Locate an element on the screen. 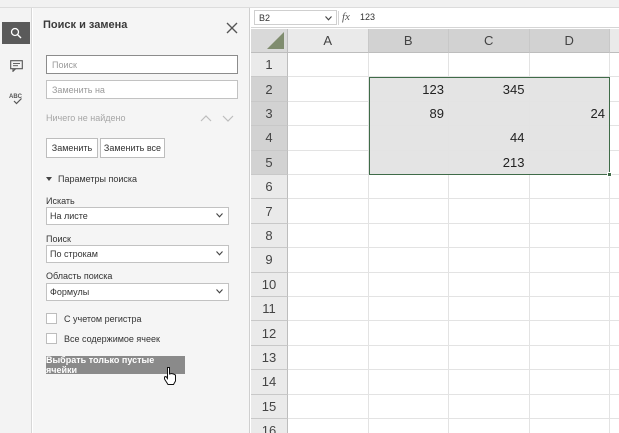  search-within-select: На листе is located at coordinates (137, 216).